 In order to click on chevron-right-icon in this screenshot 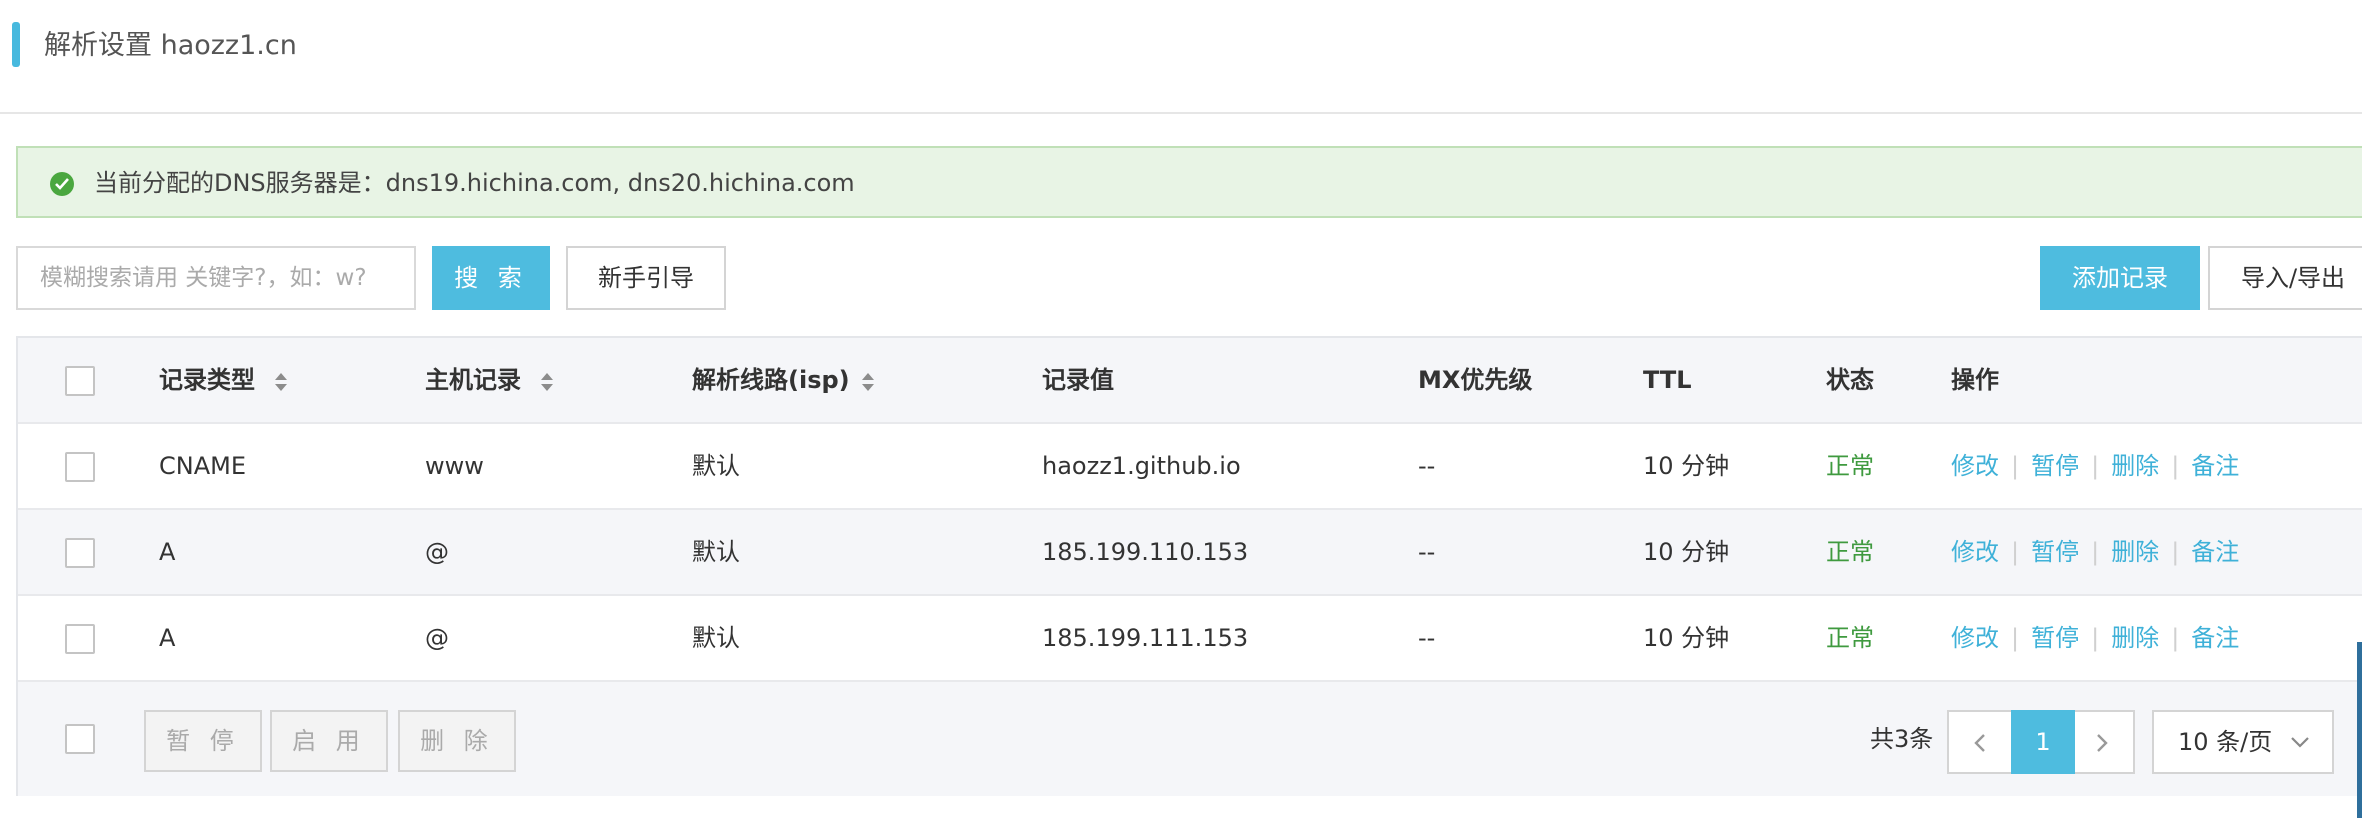, I will do `click(2102, 743)`.